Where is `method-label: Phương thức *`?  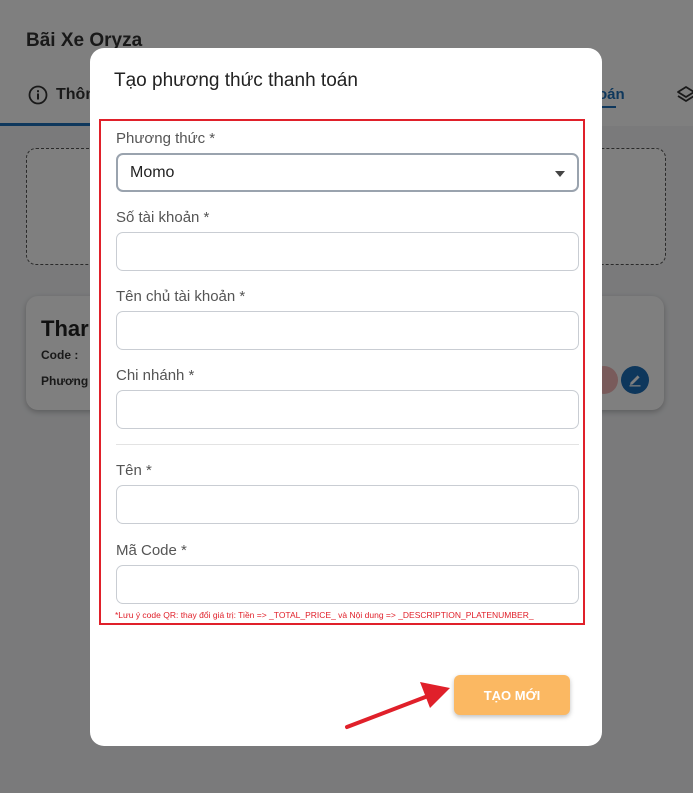
method-label: Phương thức * is located at coordinates (166, 138).